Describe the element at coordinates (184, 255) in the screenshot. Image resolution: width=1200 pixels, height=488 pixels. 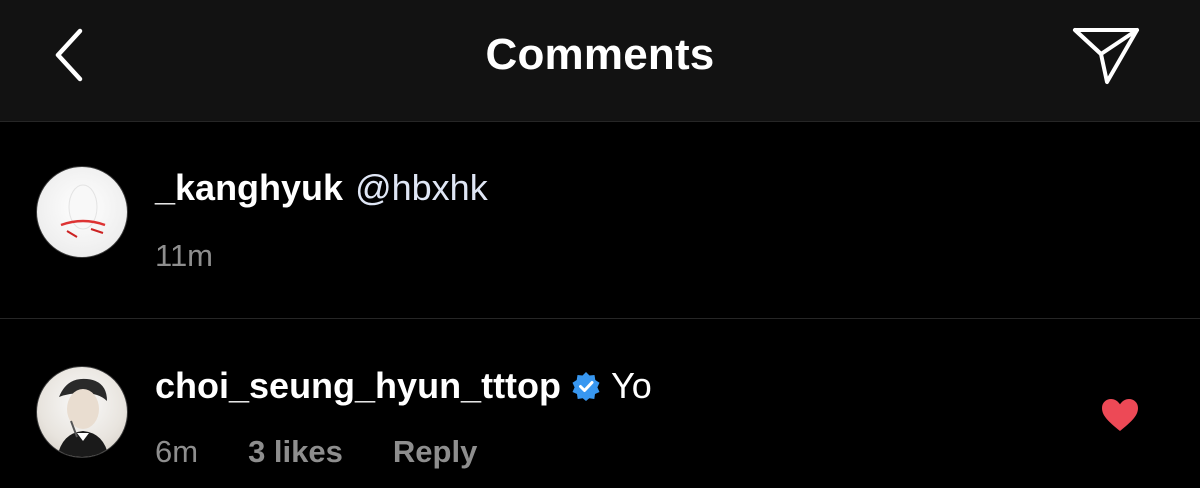
I see `comment-timestamp: 11m` at that location.